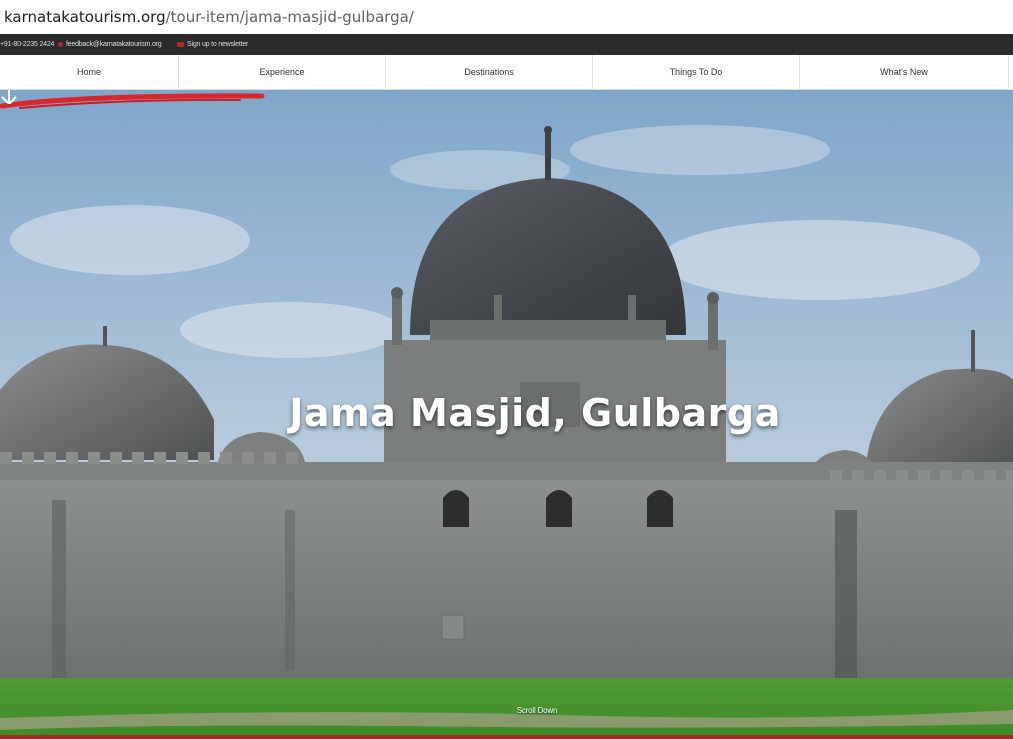  I want to click on phone-number: +91-80-2235 2424, so click(27, 44).